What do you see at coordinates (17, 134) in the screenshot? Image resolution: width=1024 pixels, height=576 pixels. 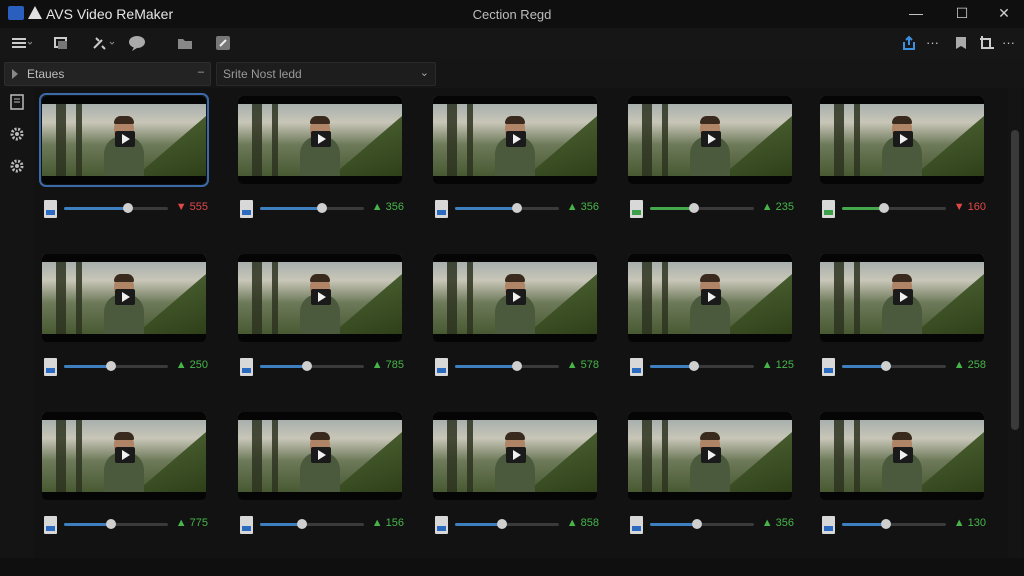 I see `settings-gear-icon` at bounding box center [17, 134].